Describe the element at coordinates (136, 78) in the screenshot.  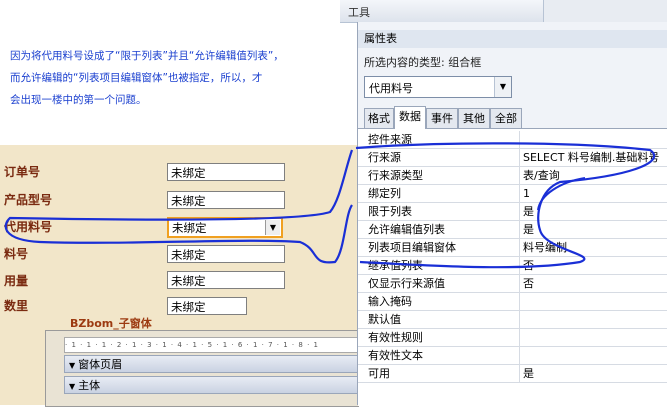
I see `note-line: 而允许编辑的“列表项目编辑窗体”也被指定，所以，才` at that location.